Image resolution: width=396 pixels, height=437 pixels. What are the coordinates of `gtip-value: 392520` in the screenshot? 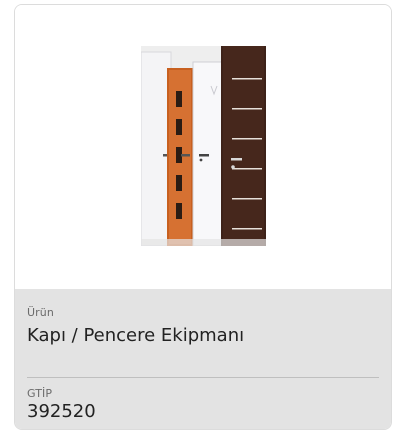 It's located at (61, 411).